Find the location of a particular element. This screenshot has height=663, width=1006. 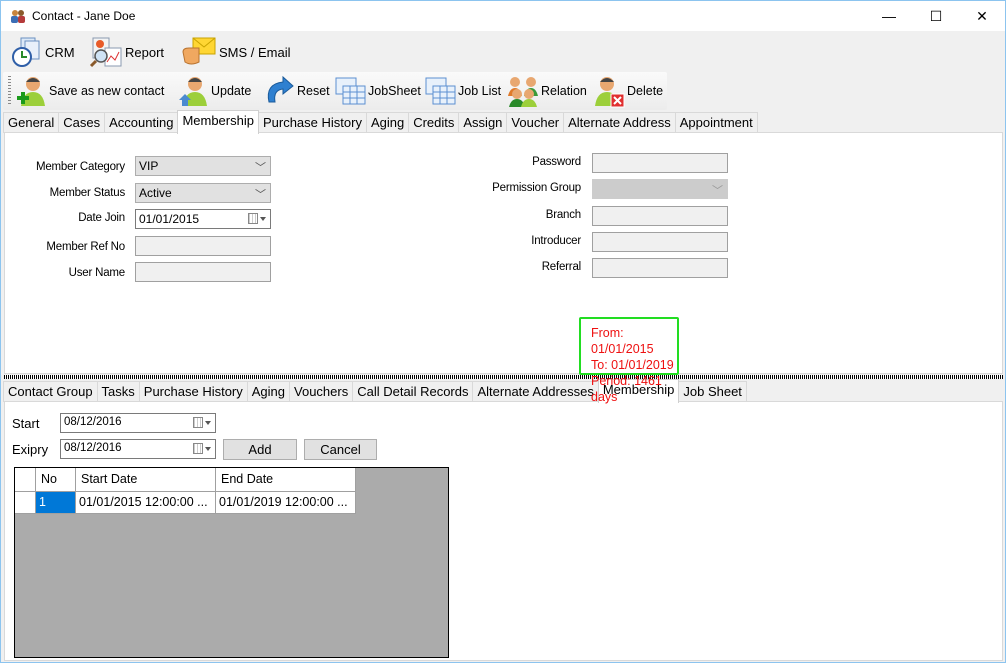

relation-group-icon is located at coordinates (523, 91).